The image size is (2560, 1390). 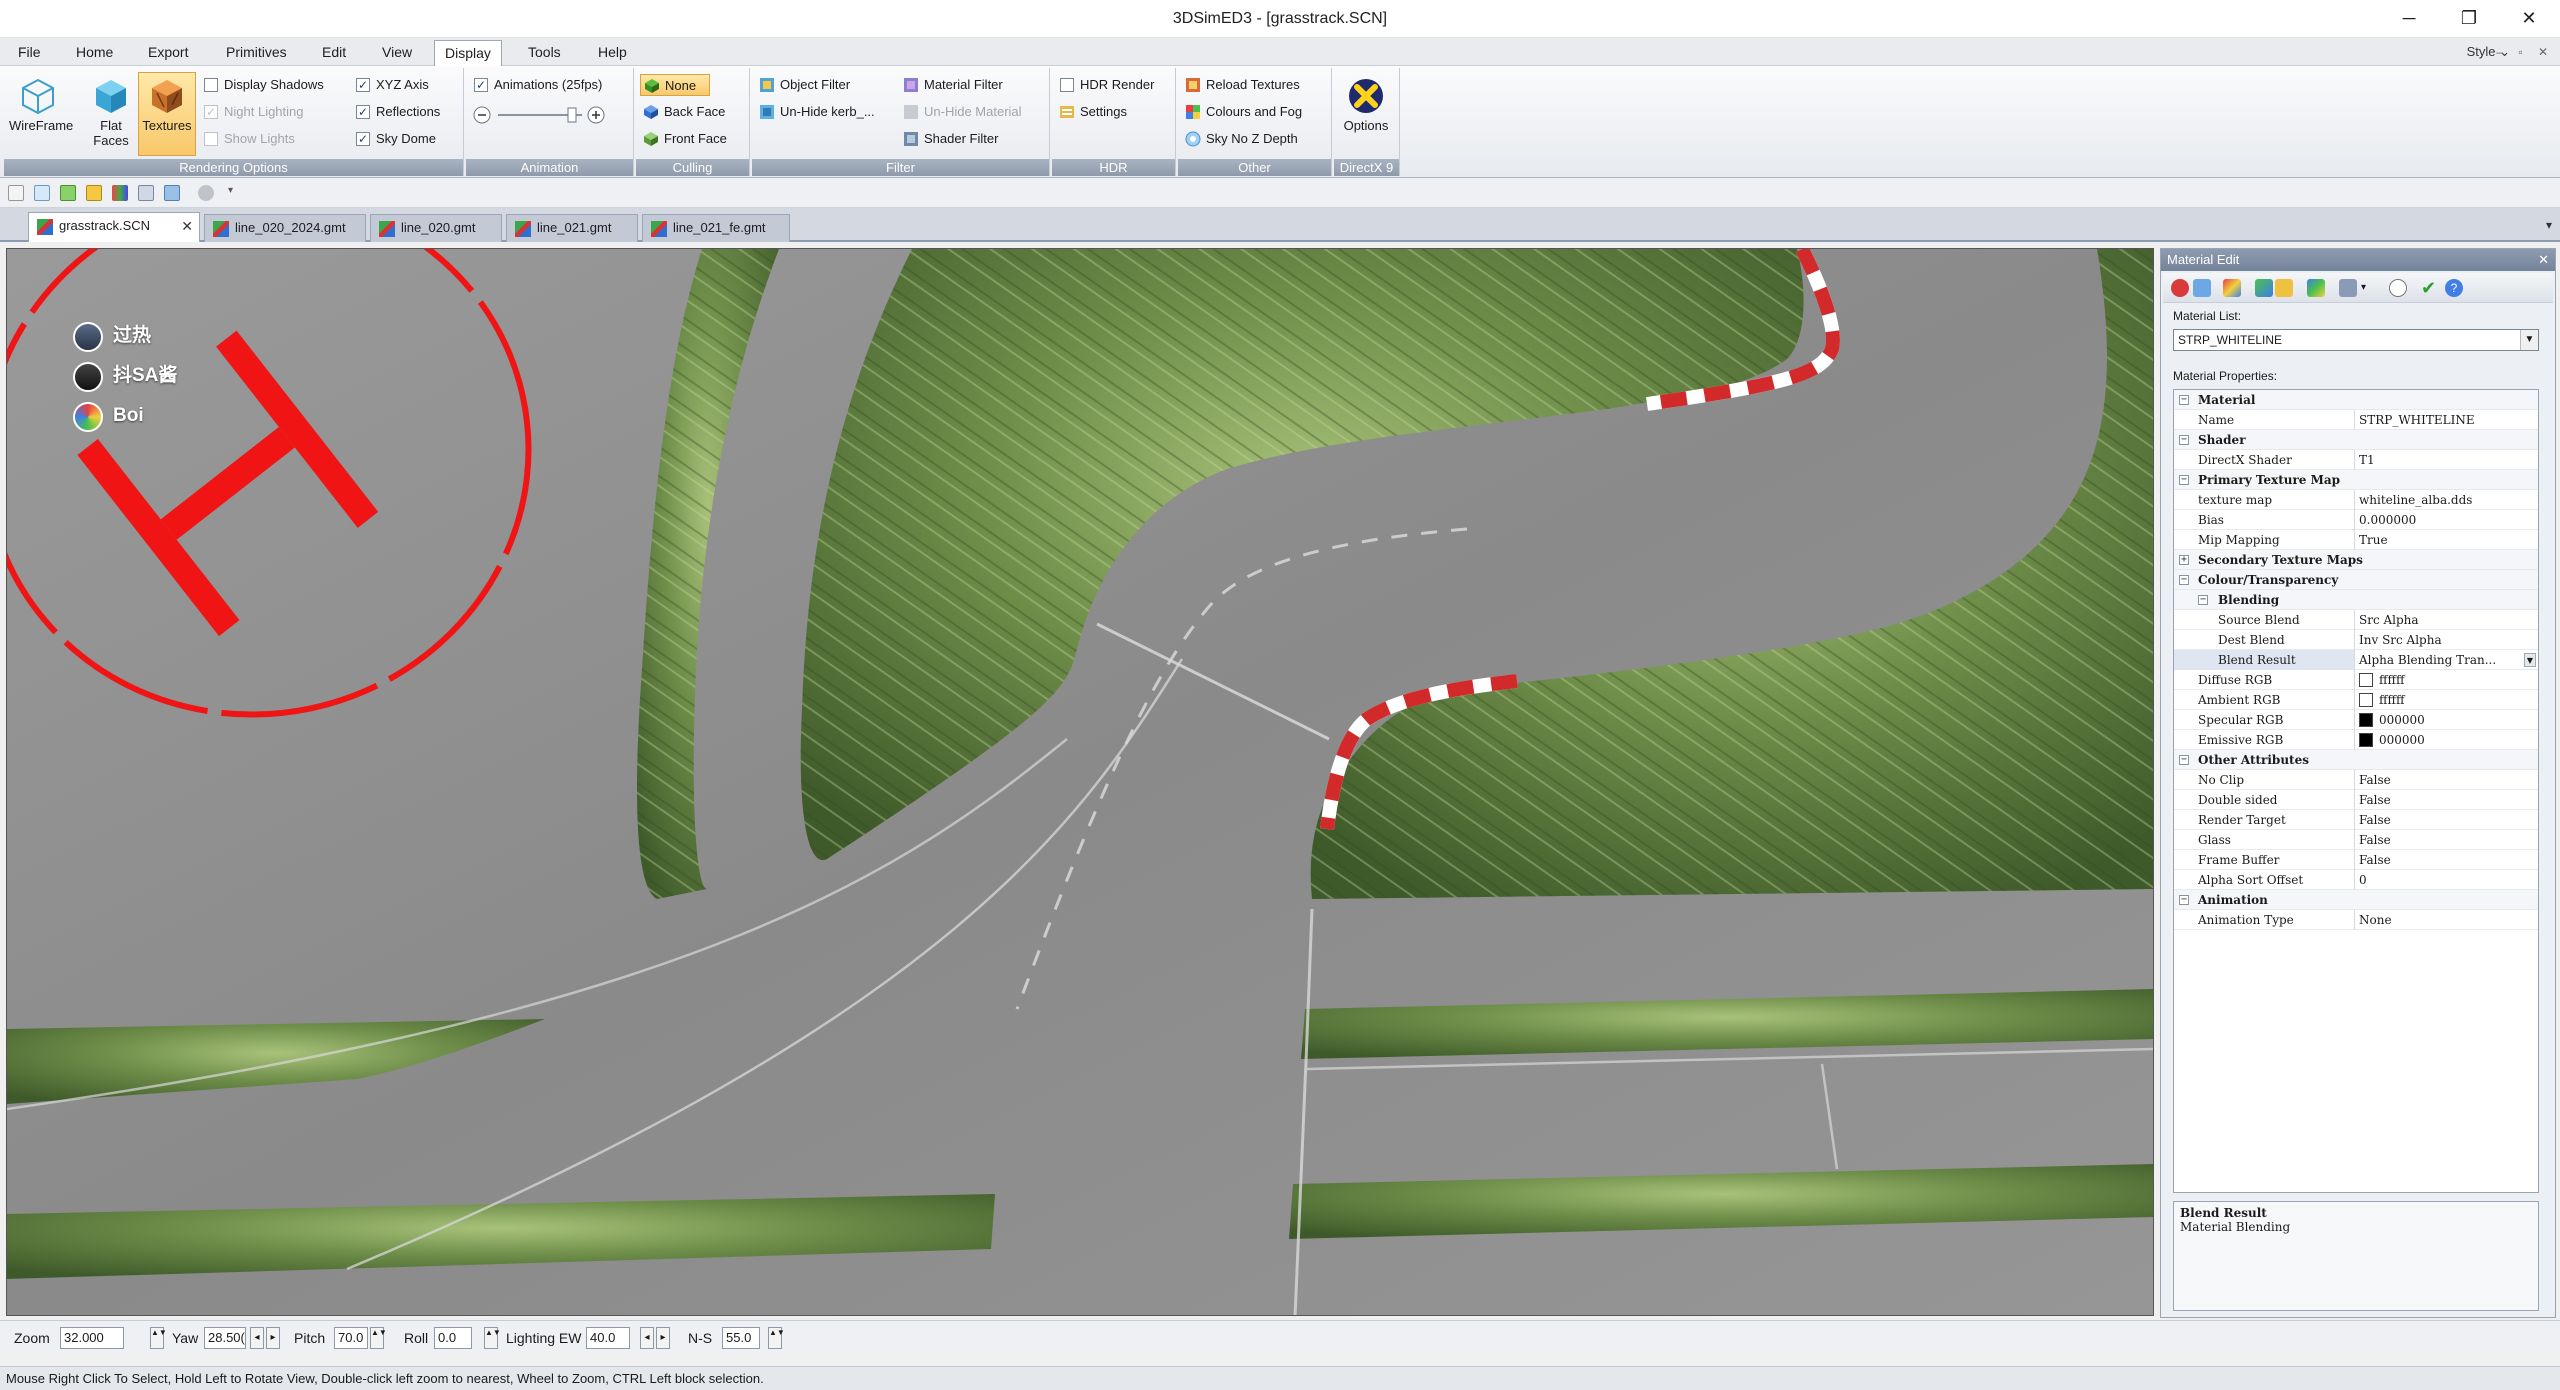 I want to click on property-row: Mip Mapping True, so click(x=2356, y=540).